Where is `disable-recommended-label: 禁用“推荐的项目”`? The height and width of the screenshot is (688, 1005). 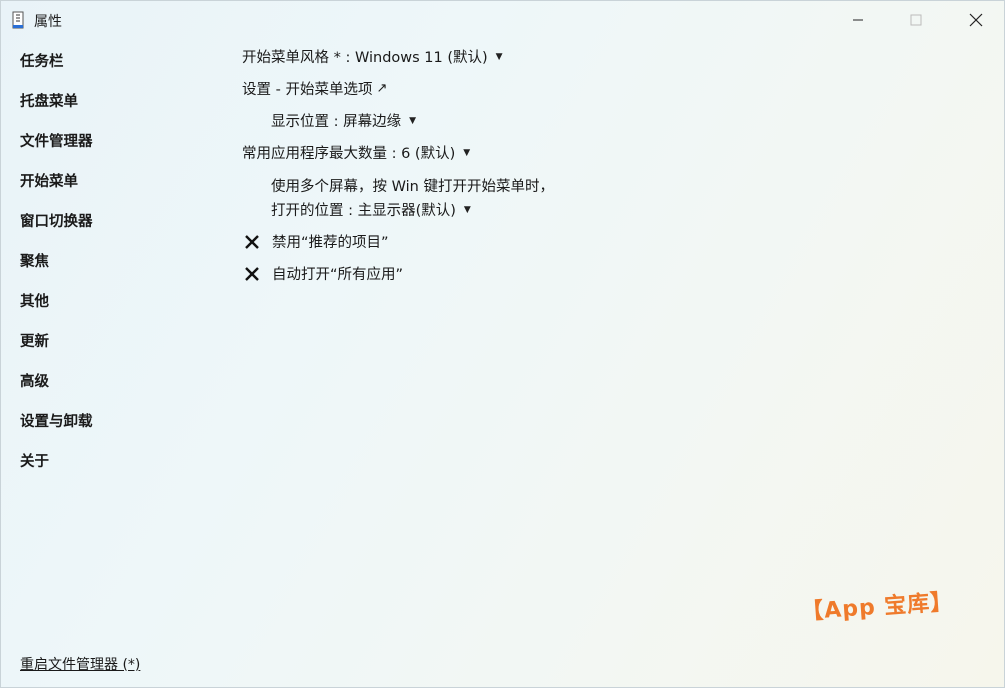
disable-recommended-label: 禁用“推荐的项目” is located at coordinates (330, 243).